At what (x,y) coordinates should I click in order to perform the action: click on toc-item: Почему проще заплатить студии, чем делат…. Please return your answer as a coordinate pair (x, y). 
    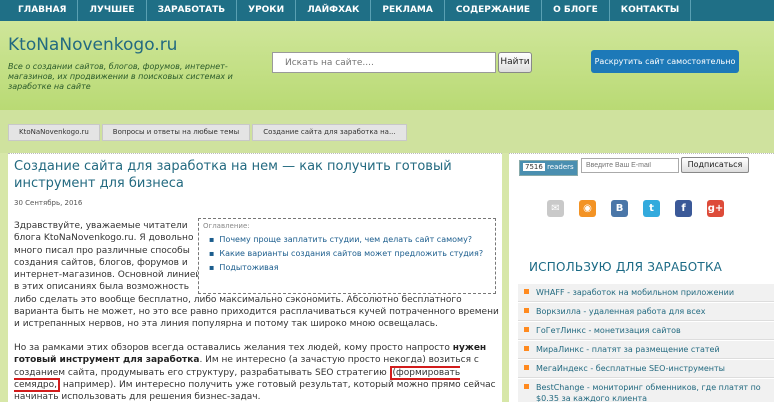
    Looking at the image, I should click on (347, 240).